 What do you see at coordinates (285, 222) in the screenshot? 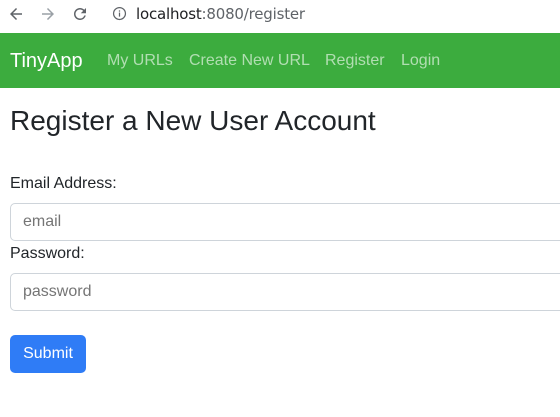
I see `email-input` at bounding box center [285, 222].